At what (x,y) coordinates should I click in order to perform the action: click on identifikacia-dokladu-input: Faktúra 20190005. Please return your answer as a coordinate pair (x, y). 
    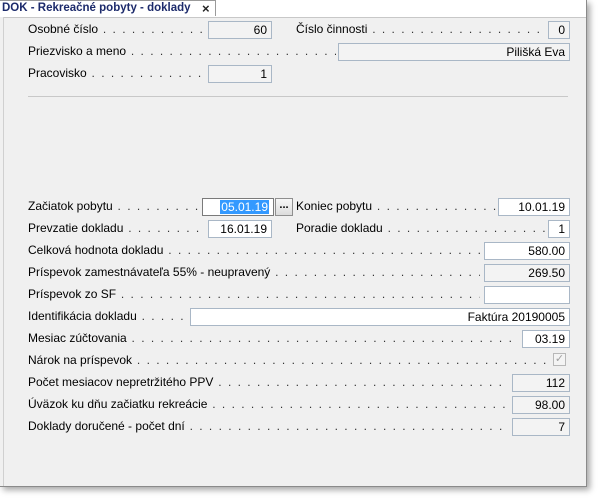
    Looking at the image, I should click on (380, 317).